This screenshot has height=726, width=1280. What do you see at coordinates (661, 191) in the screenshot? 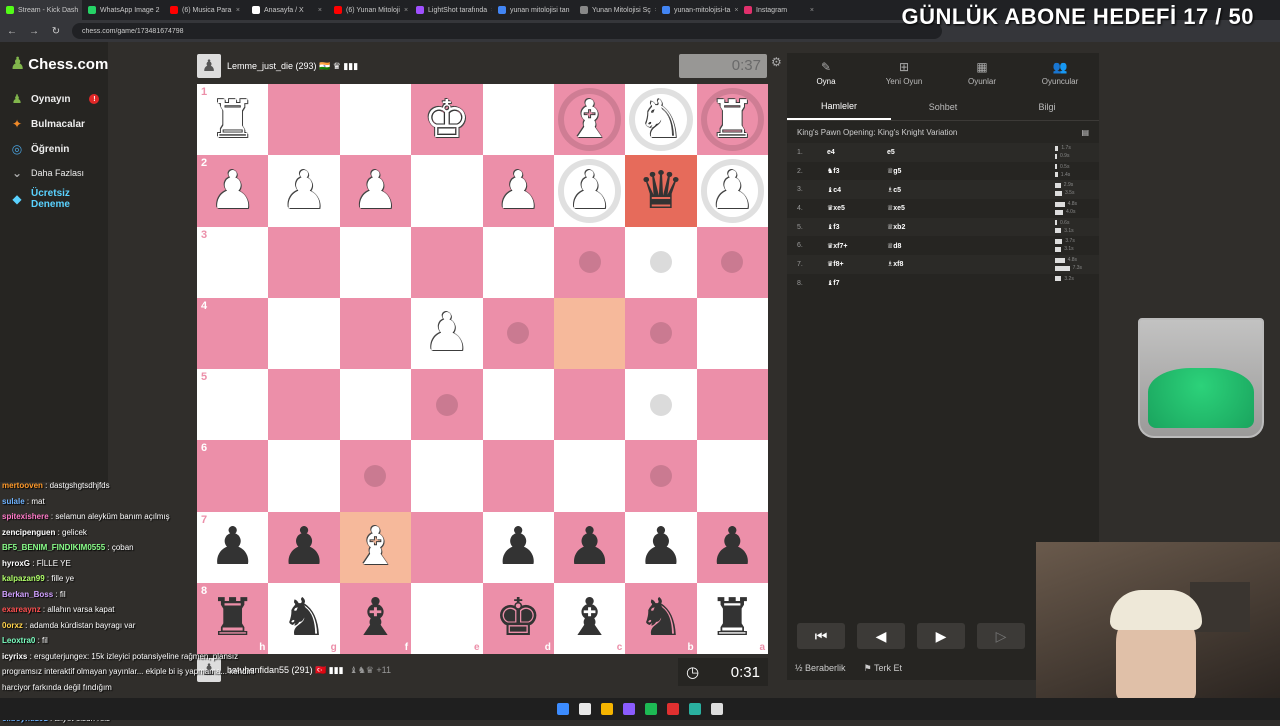
I see `black-queen-piece: ♛` at bounding box center [661, 191].